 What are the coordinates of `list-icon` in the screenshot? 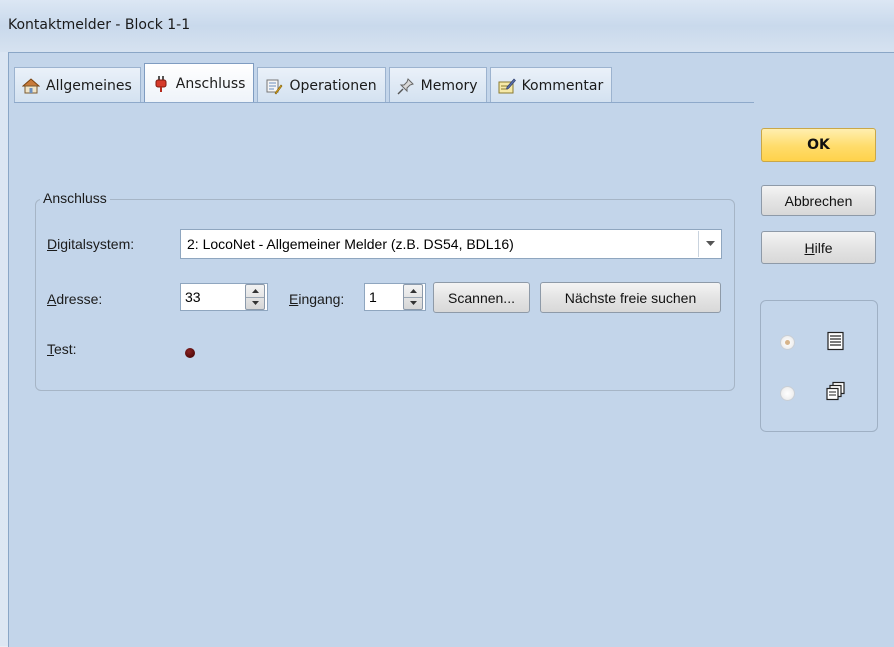 It's located at (836, 341).